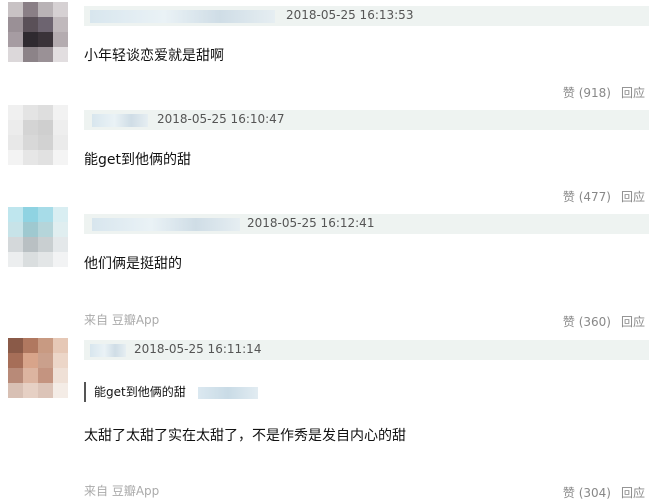  What do you see at coordinates (198, 349) in the screenshot?
I see `comment-time: 2018-05-25 16:11:14` at bounding box center [198, 349].